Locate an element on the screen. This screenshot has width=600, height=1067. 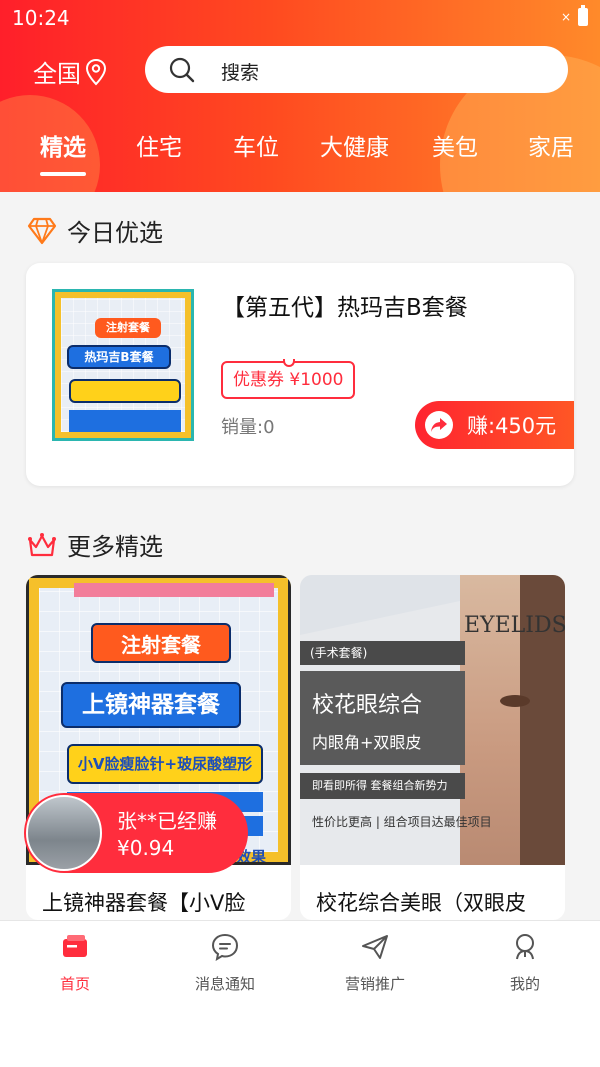
product-thumbnail: 注射套餐 热玛吉B套餐 is located at coordinates (123, 365).